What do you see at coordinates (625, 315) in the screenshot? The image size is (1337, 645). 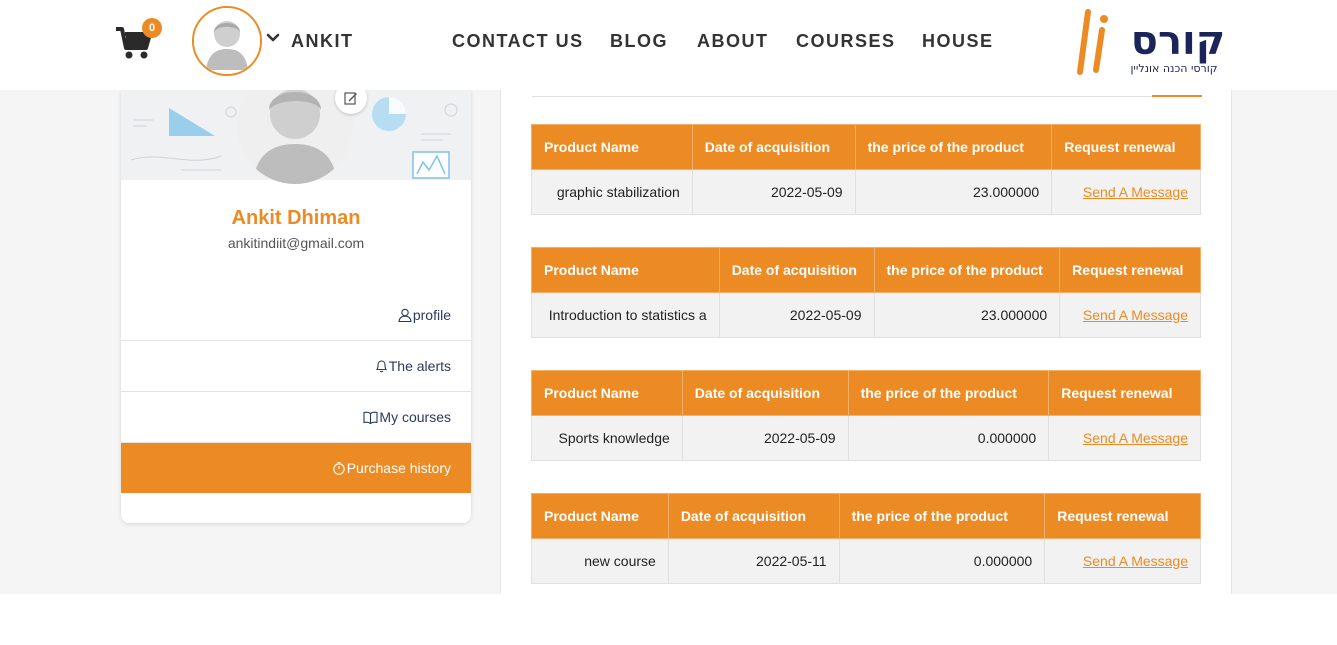 I see `product-name-cell: Introduction to statistics a` at bounding box center [625, 315].